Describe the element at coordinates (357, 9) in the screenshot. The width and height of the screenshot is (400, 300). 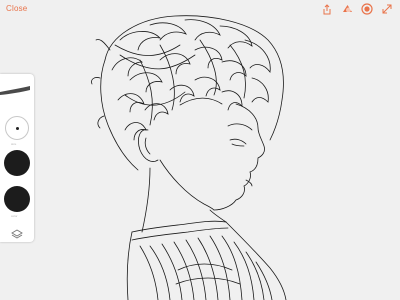
I see `top-toolbar` at that location.